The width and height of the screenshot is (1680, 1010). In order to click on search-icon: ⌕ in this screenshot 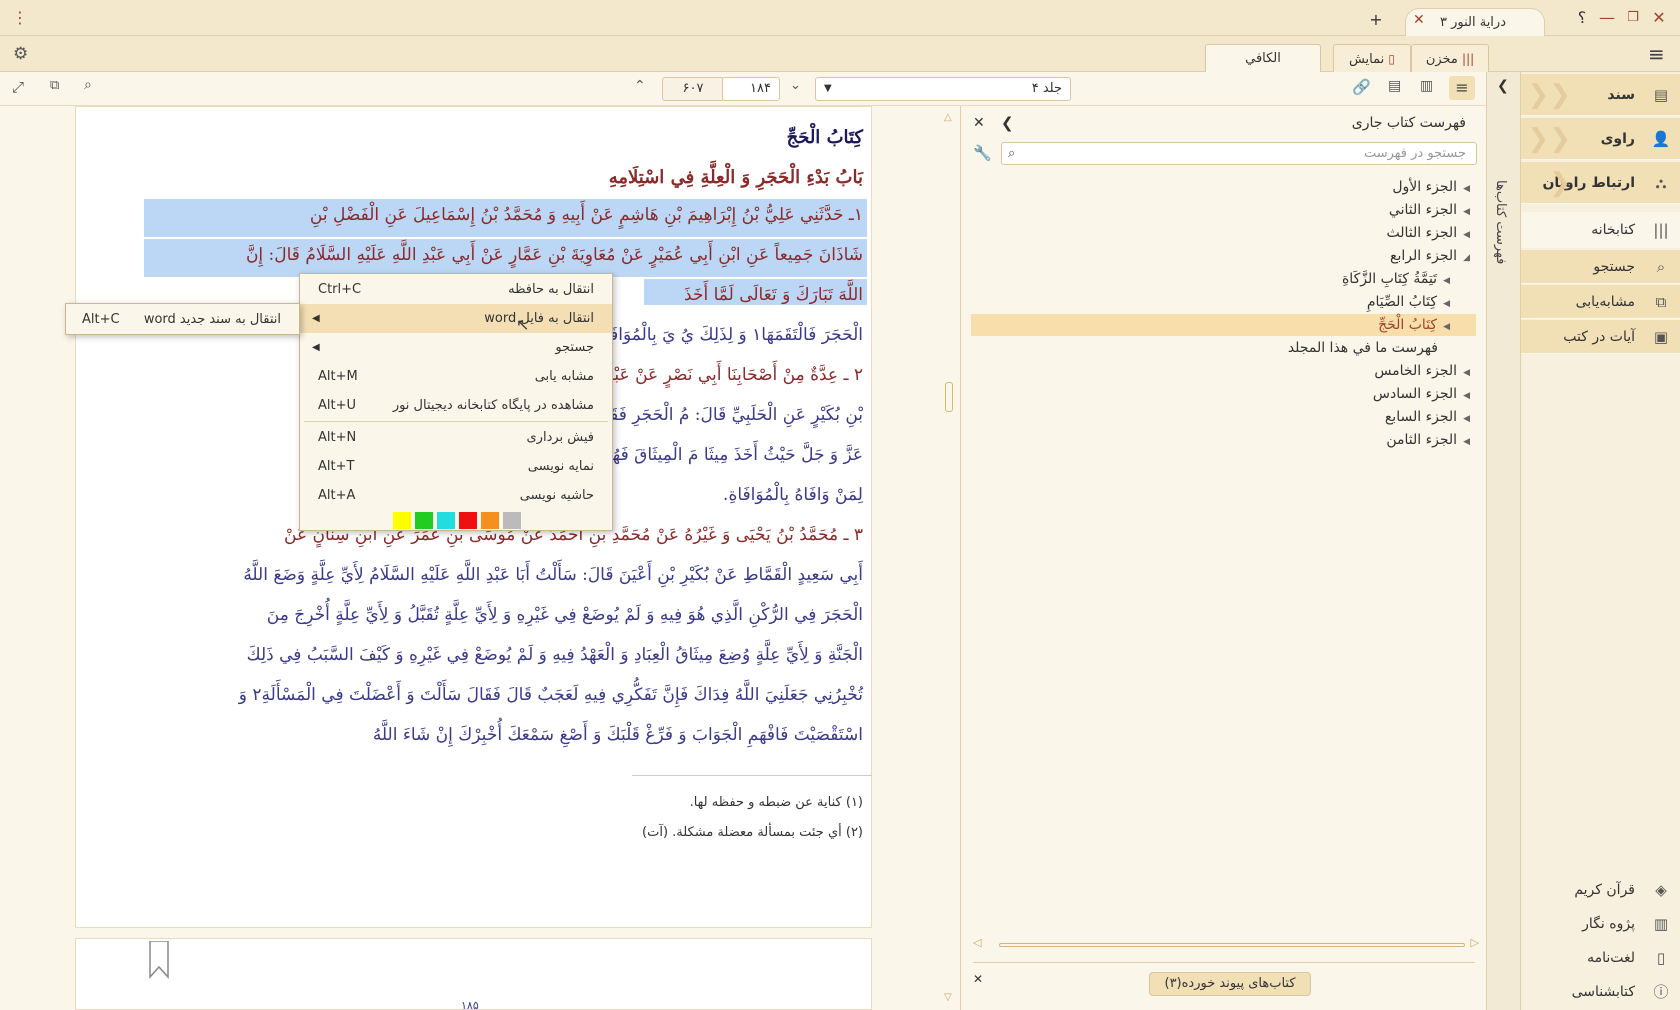, I will do `click(88, 85)`.